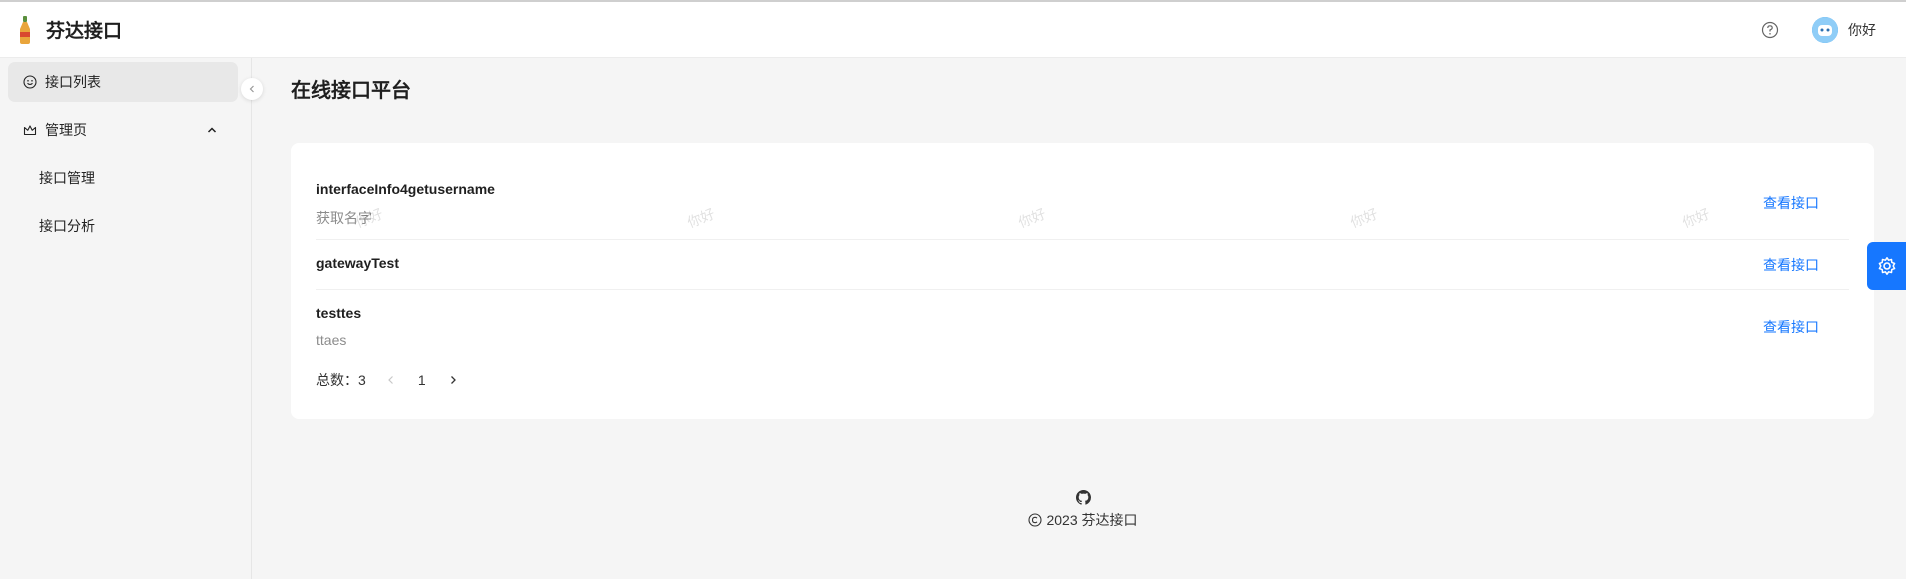 The image size is (1906, 579). Describe the element at coordinates (357, 263) in the screenshot. I see `list-item-title: gatewayTest` at that location.